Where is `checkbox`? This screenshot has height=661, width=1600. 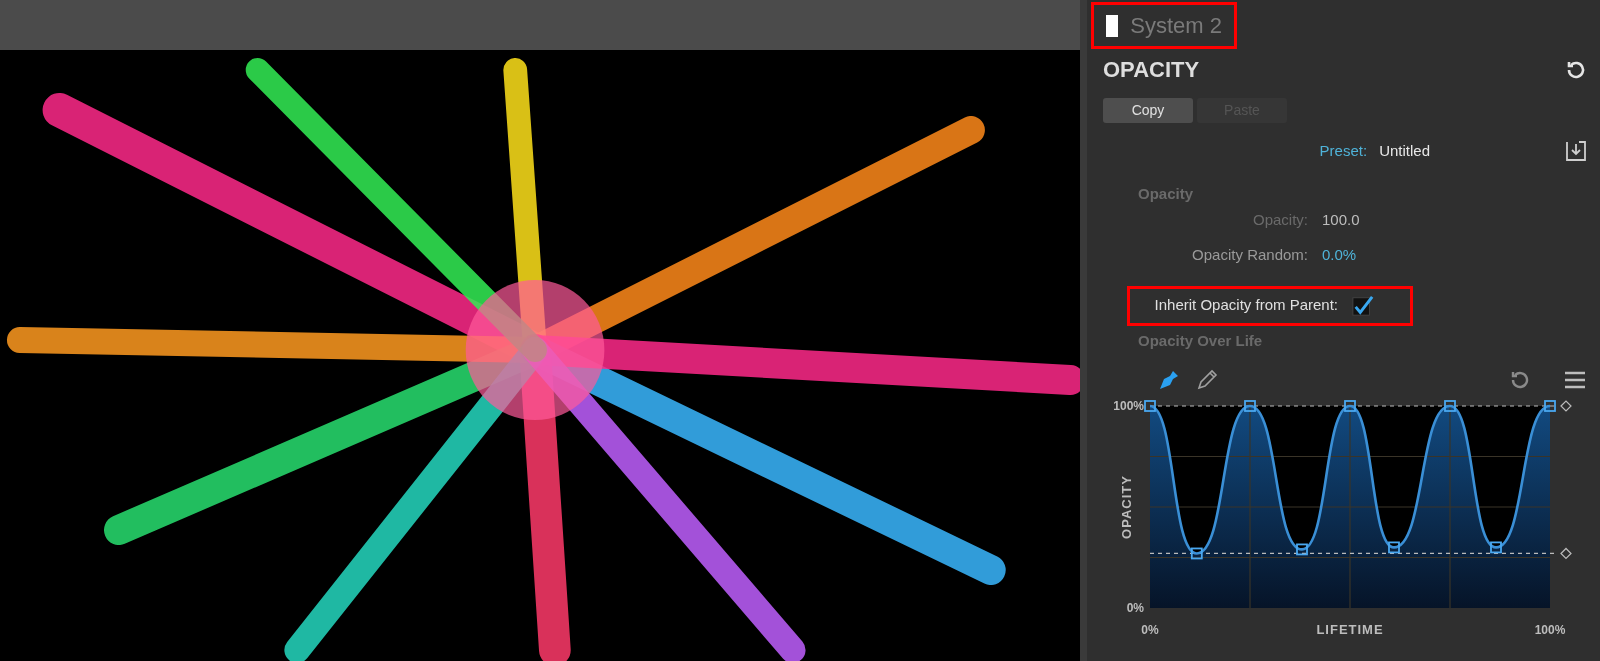 checkbox is located at coordinates (1363, 305).